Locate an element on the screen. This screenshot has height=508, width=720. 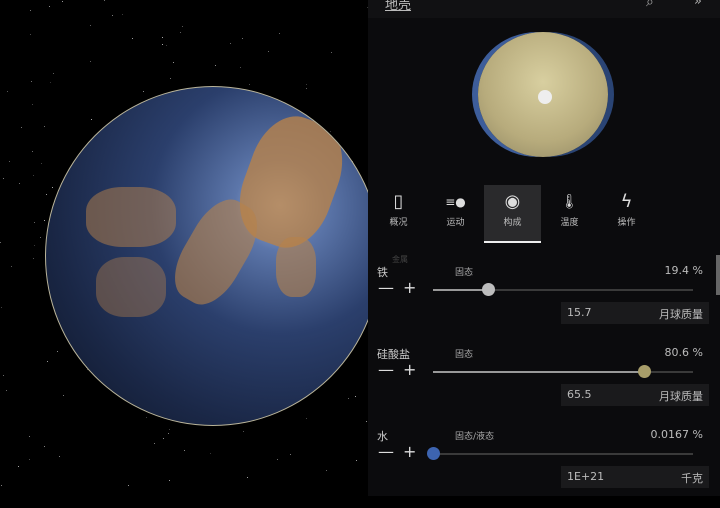
mass-input: 1E+21 千克 is located at coordinates (635, 477).